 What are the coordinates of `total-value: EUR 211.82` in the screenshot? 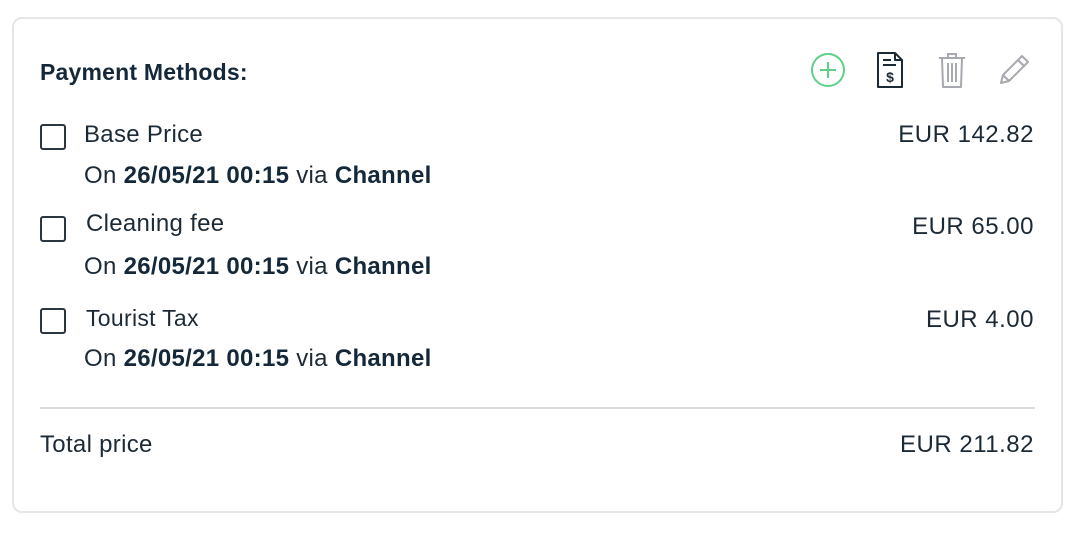 It's located at (967, 444).